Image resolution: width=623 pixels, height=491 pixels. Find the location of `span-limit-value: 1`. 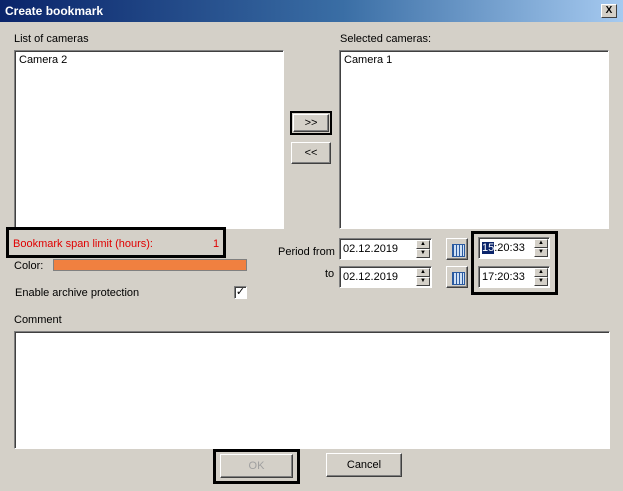

span-limit-value: 1 is located at coordinates (216, 244).